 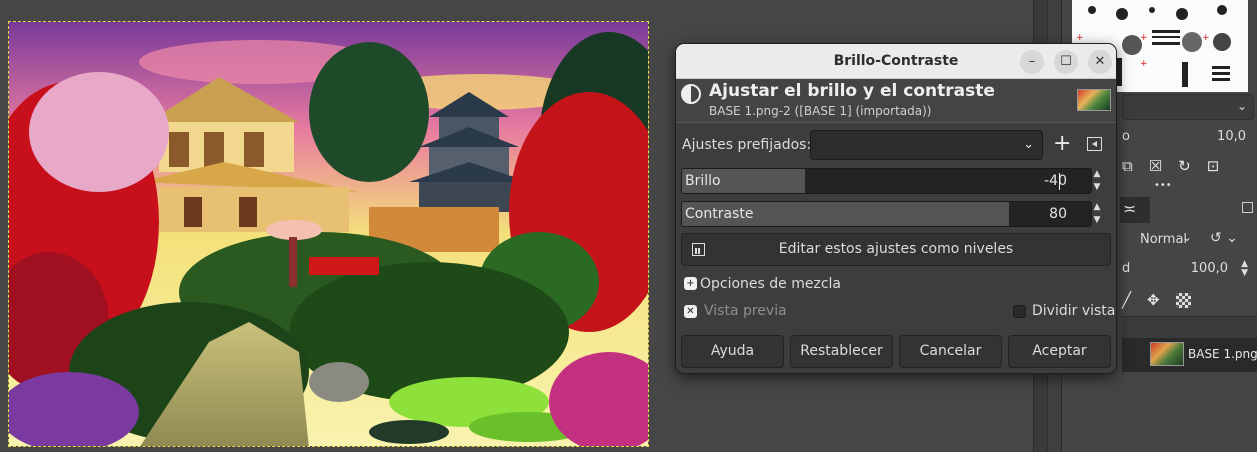 I want to click on layers-header, so click(x=1189, y=327).